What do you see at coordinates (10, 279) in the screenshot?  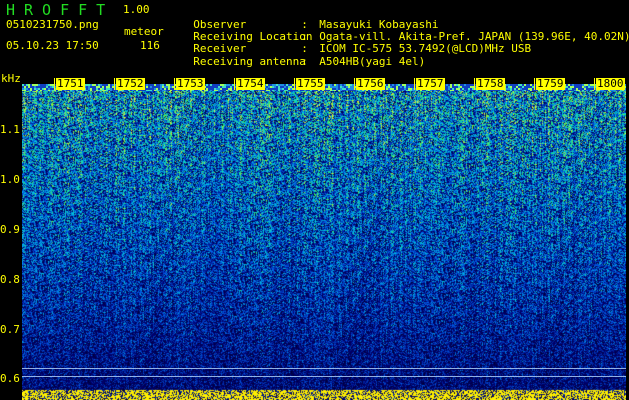 I see `y-tick-0.8: 0.8` at bounding box center [10, 279].